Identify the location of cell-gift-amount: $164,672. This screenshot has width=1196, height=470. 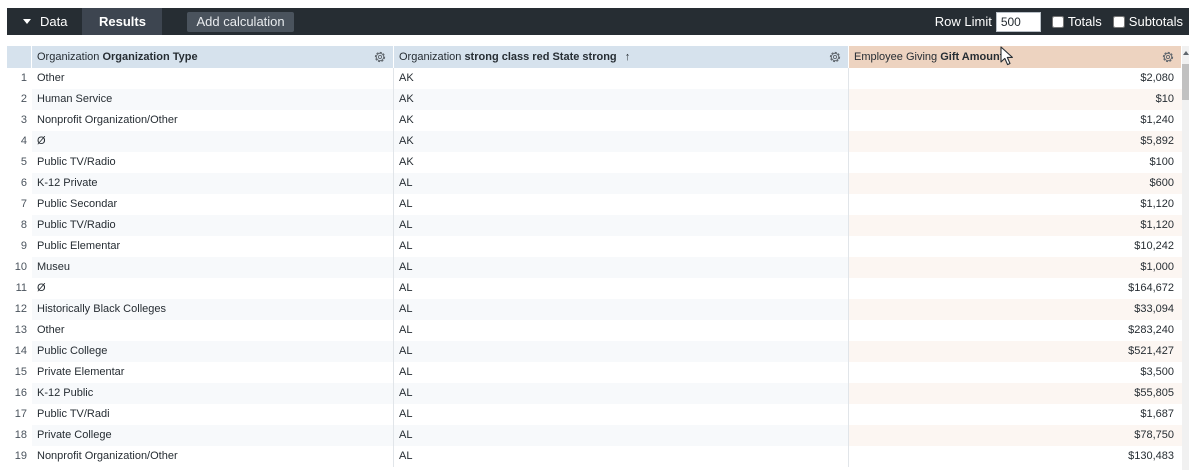
(1015, 288).